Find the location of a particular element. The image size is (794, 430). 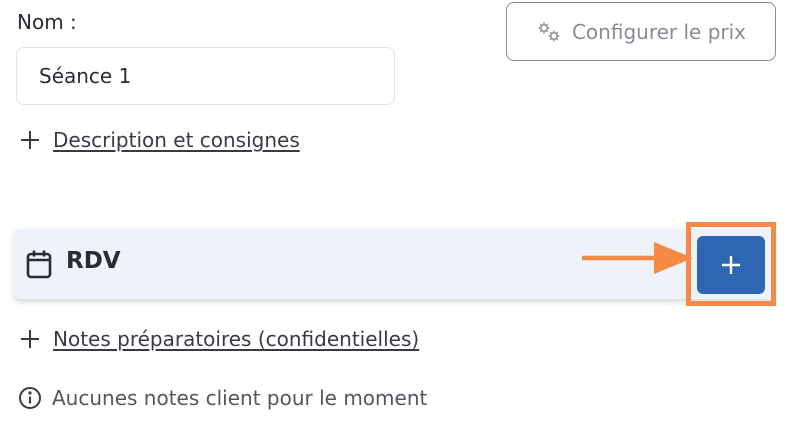

add-rdv-button is located at coordinates (731, 265).